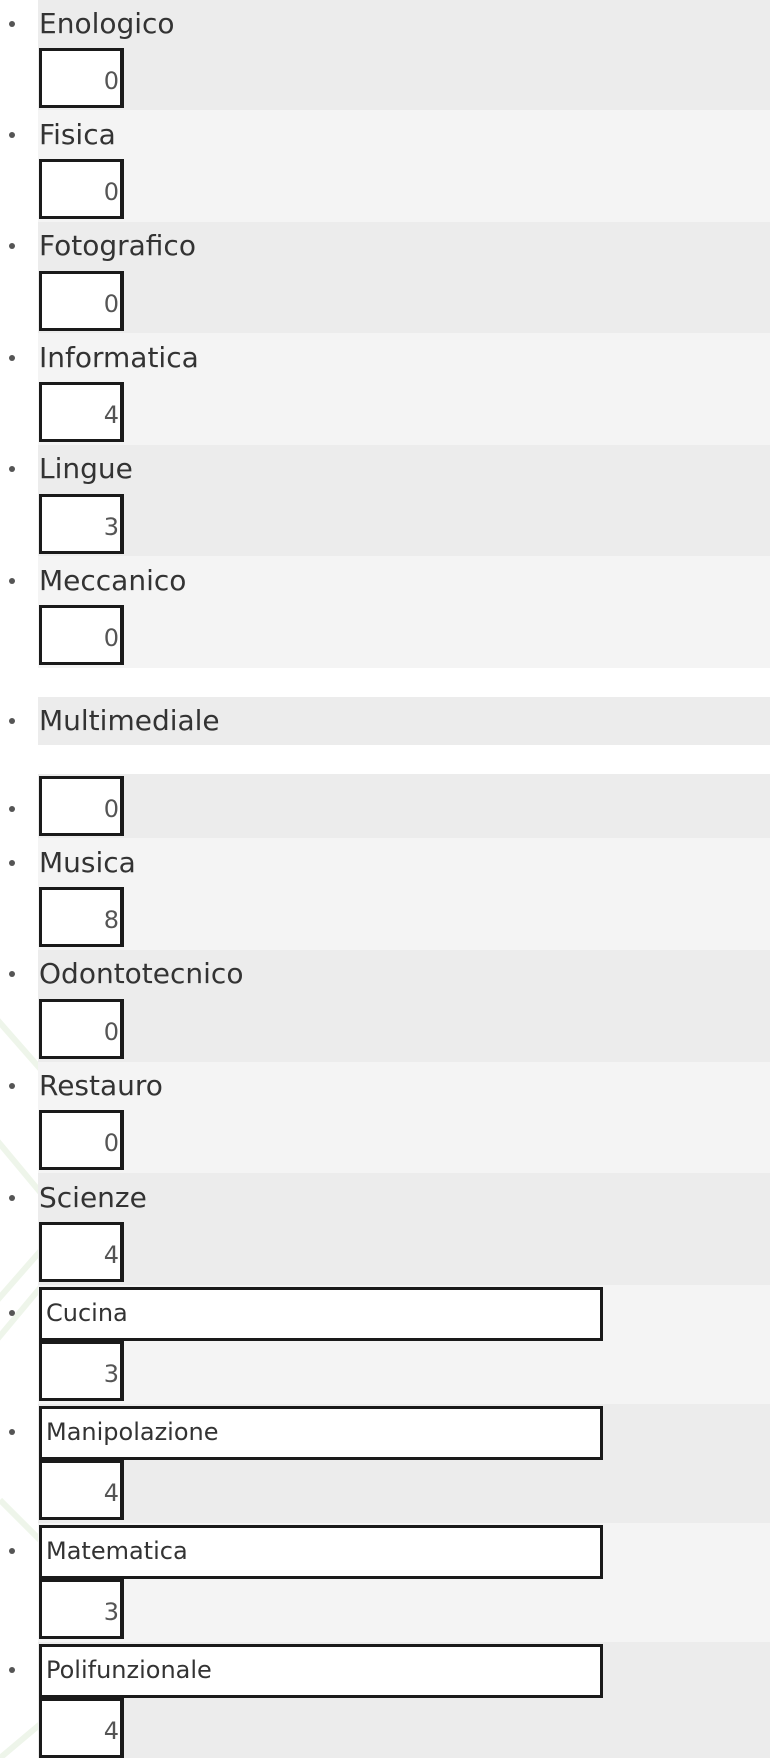 The height and width of the screenshot is (1758, 770). What do you see at coordinates (117, 245) in the screenshot?
I see `item-label: Fotografico` at bounding box center [117, 245].